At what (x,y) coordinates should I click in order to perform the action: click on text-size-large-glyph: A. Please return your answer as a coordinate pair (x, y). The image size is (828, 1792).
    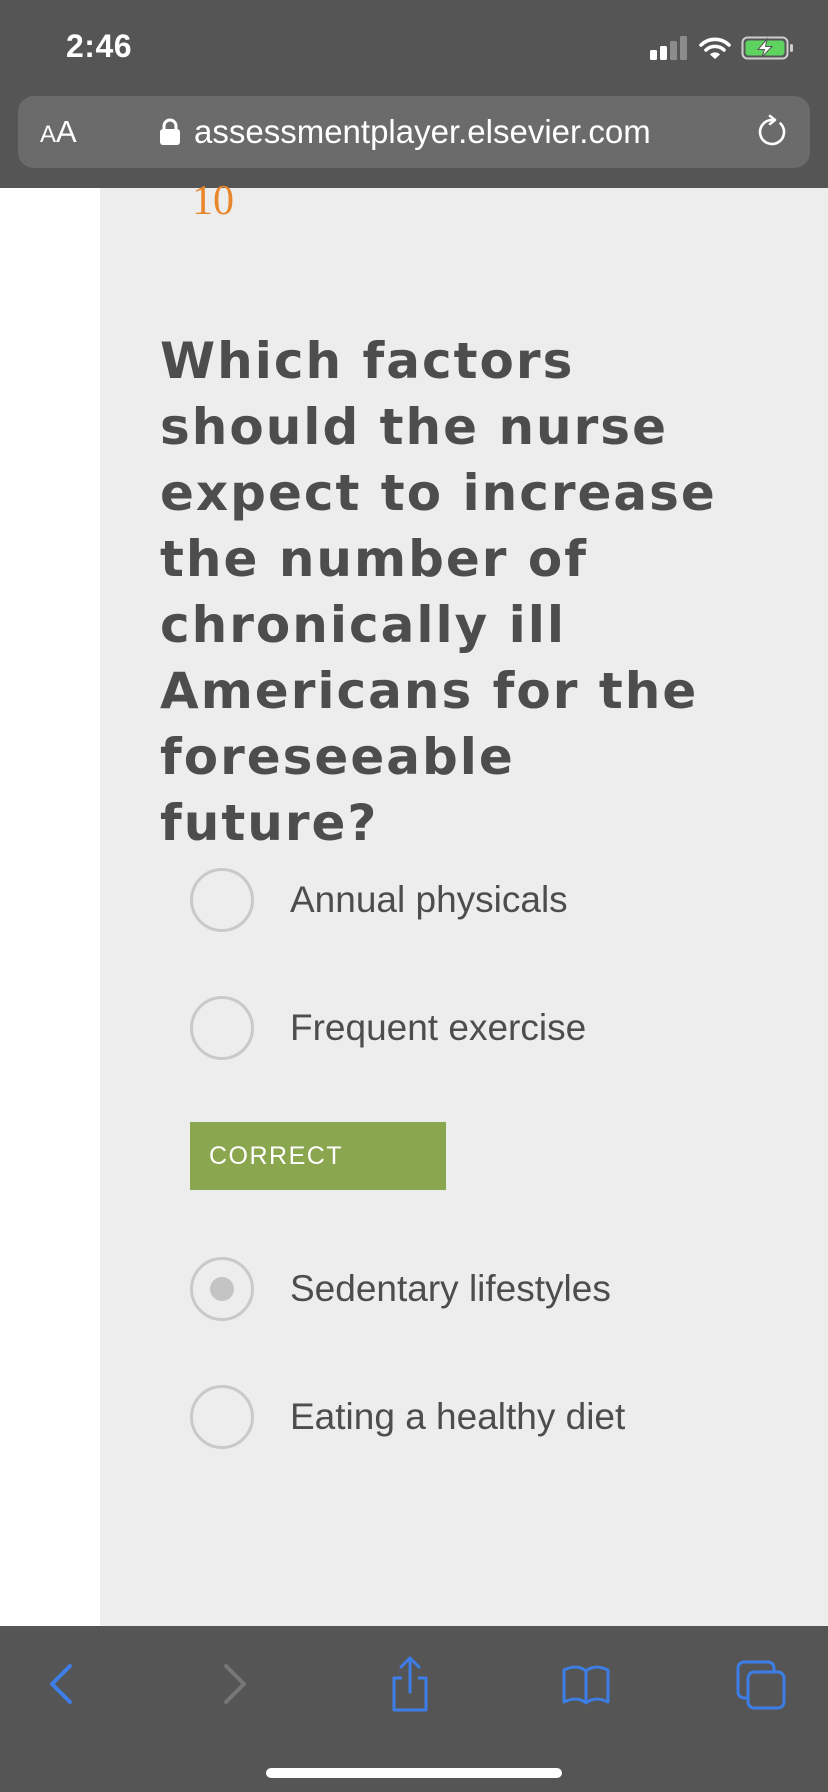
    Looking at the image, I should click on (66, 131).